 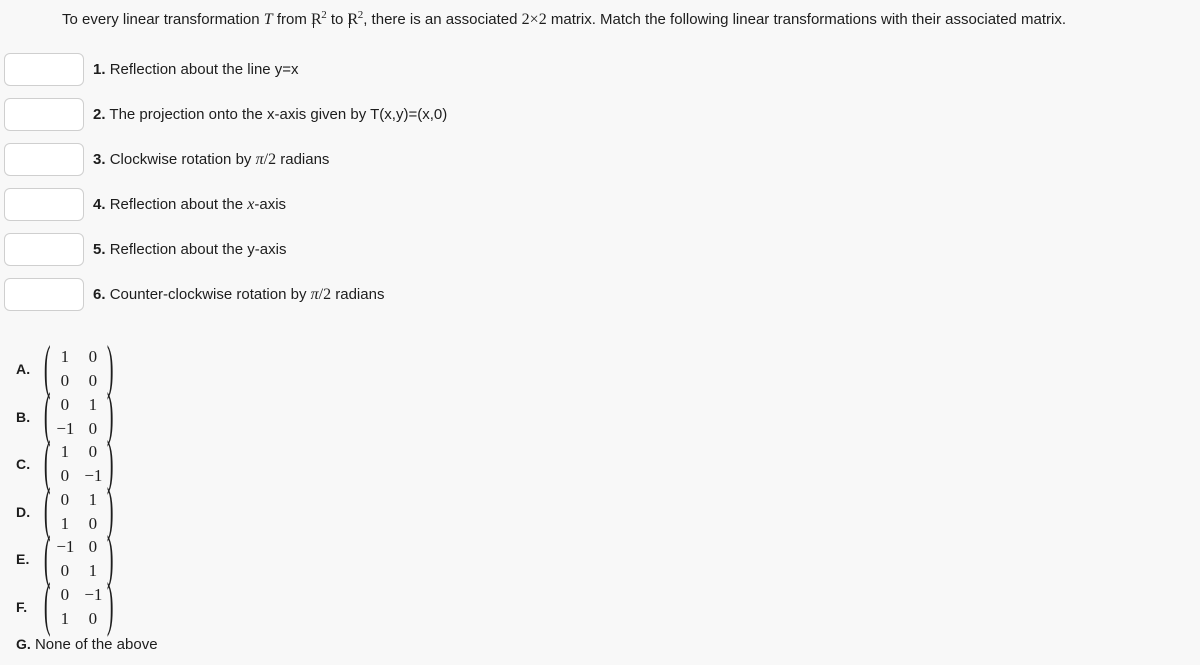 I want to click on option-e-matrix: ( −1 0 0 1 ), so click(x=79, y=559).